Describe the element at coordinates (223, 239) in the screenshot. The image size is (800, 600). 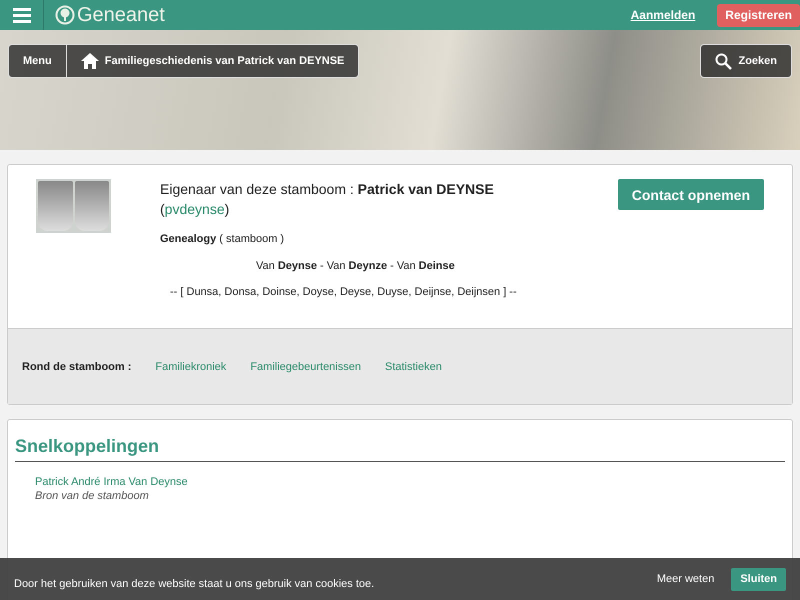
I see `genealogy-text: Genealogy ( stamboom )` at that location.